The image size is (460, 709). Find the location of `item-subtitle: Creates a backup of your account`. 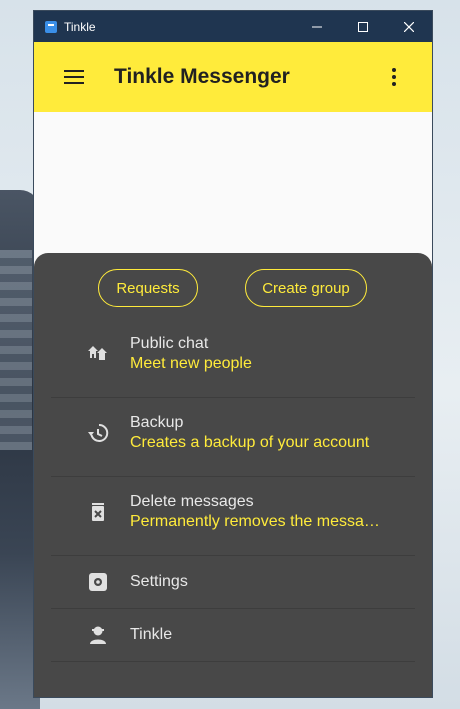

item-subtitle: Creates a backup of your account is located at coordinates (250, 442).